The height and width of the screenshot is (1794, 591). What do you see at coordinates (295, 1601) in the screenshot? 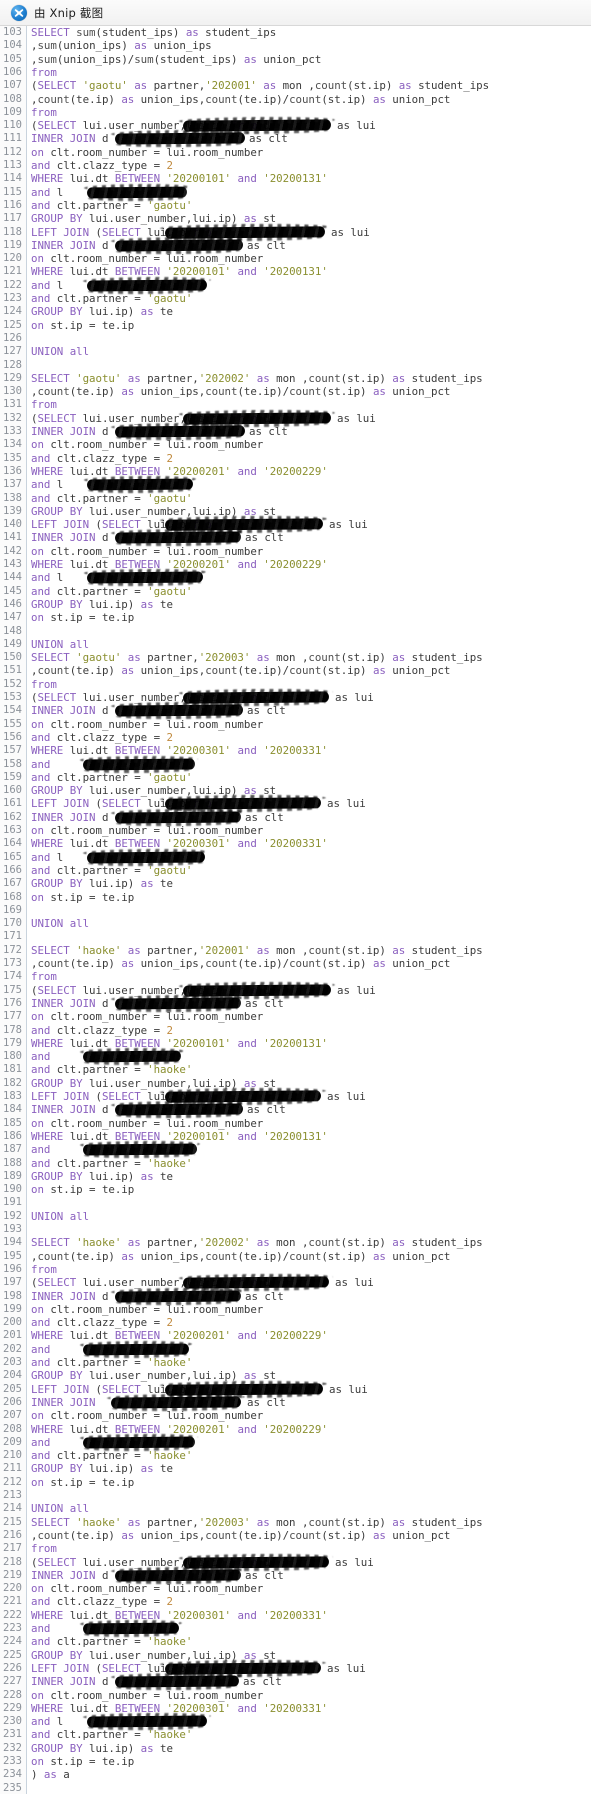
I see `code-line: 221 and clt.clazz_type = 2` at bounding box center [295, 1601].